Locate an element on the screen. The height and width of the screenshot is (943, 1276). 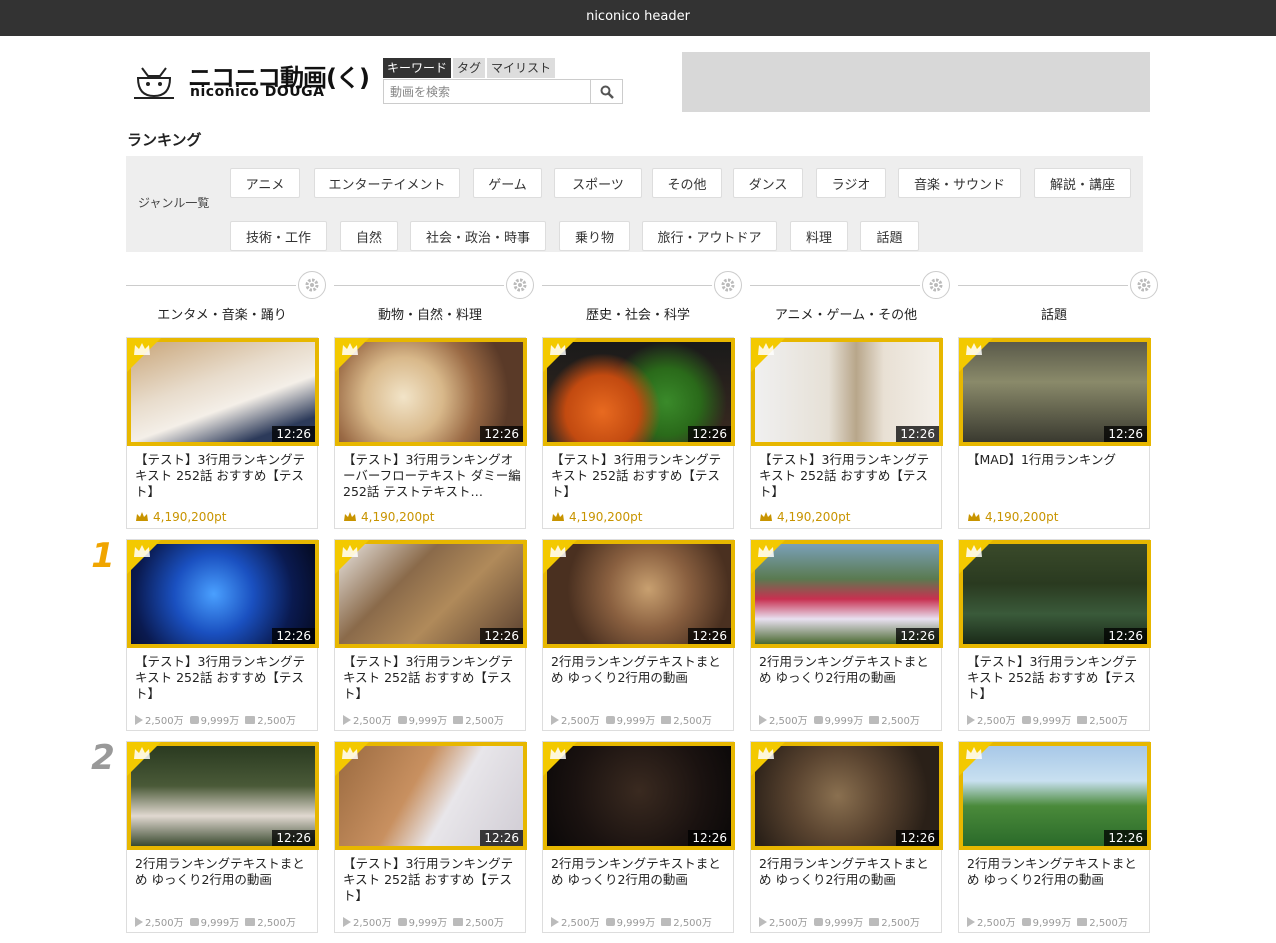
genre-button: 音楽・サウンド is located at coordinates (959, 183).